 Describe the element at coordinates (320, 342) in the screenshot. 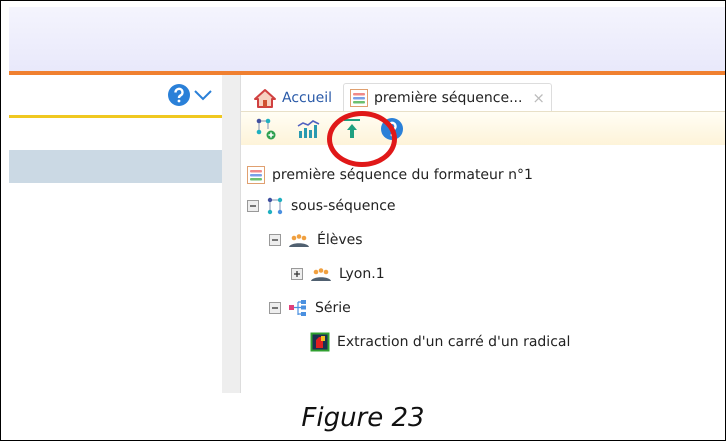

I see `exercise-icon` at that location.